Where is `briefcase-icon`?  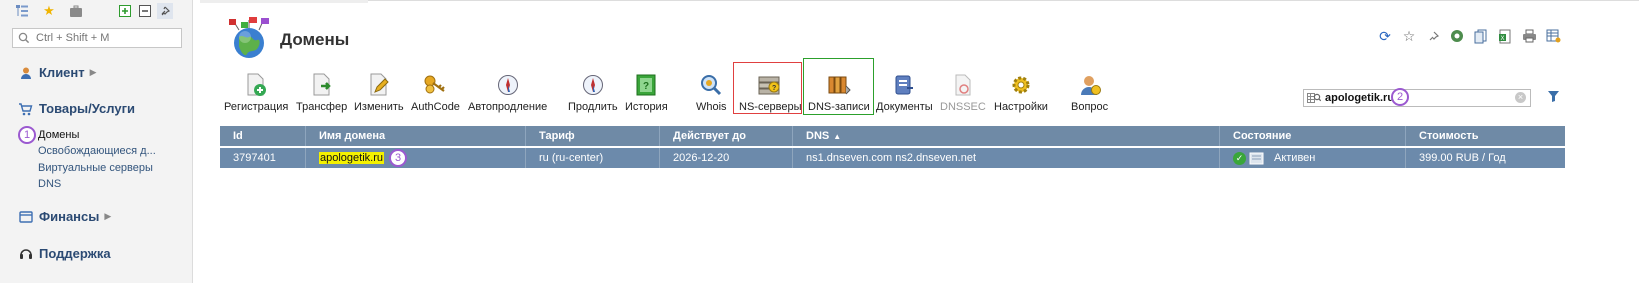
briefcase-icon is located at coordinates (76, 11).